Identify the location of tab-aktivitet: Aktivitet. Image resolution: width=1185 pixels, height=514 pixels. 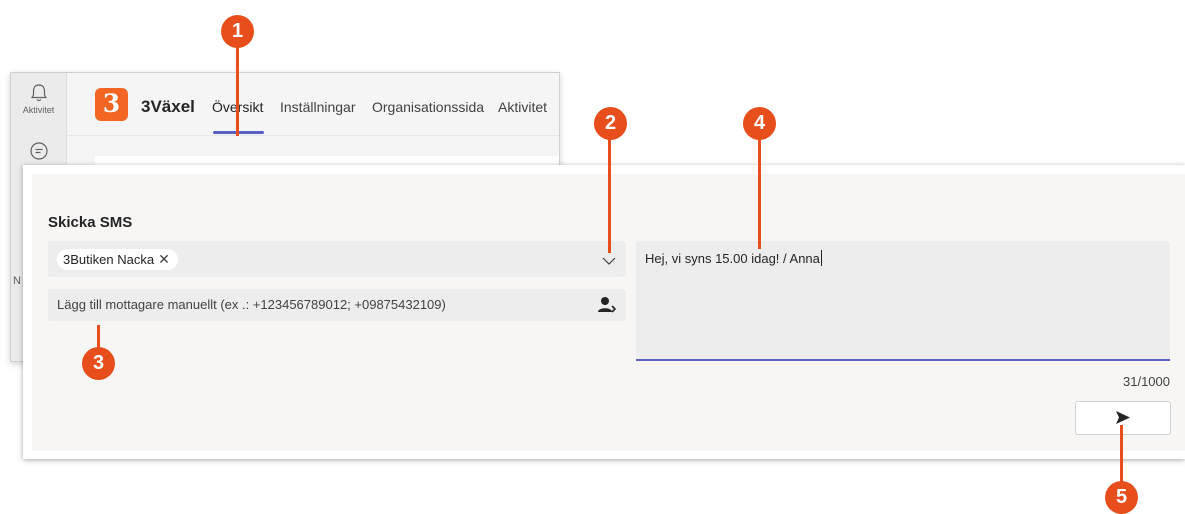
(522, 107).